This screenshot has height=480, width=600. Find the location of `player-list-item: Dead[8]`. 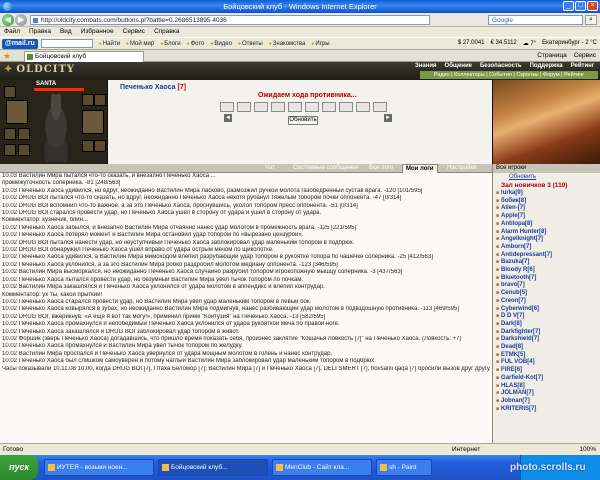

player-list-item: Dead[8] is located at coordinates (546, 348).